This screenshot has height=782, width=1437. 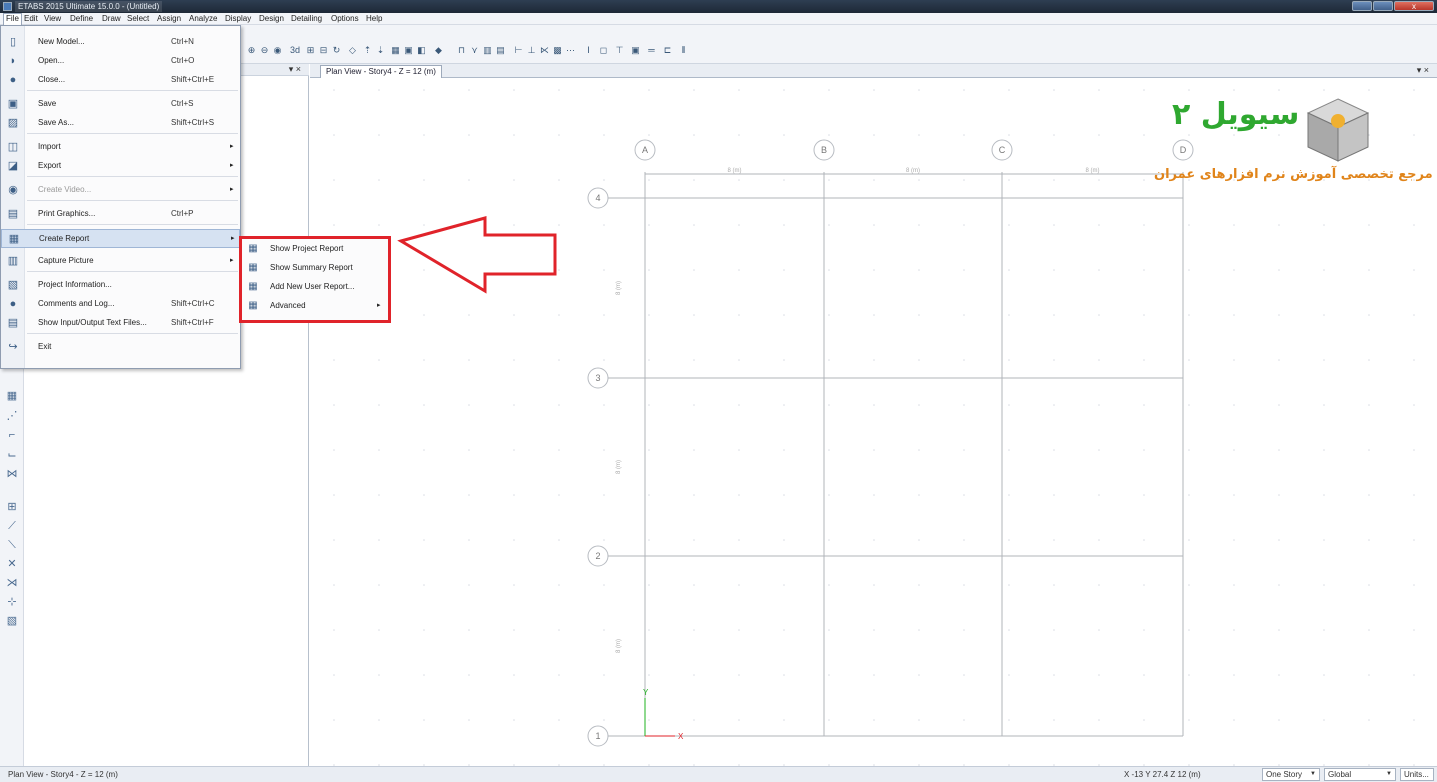 I want to click on file-menu-item-print-graphics: ▤ Print Graphics... Ctrl+P, so click(x=120, y=214).